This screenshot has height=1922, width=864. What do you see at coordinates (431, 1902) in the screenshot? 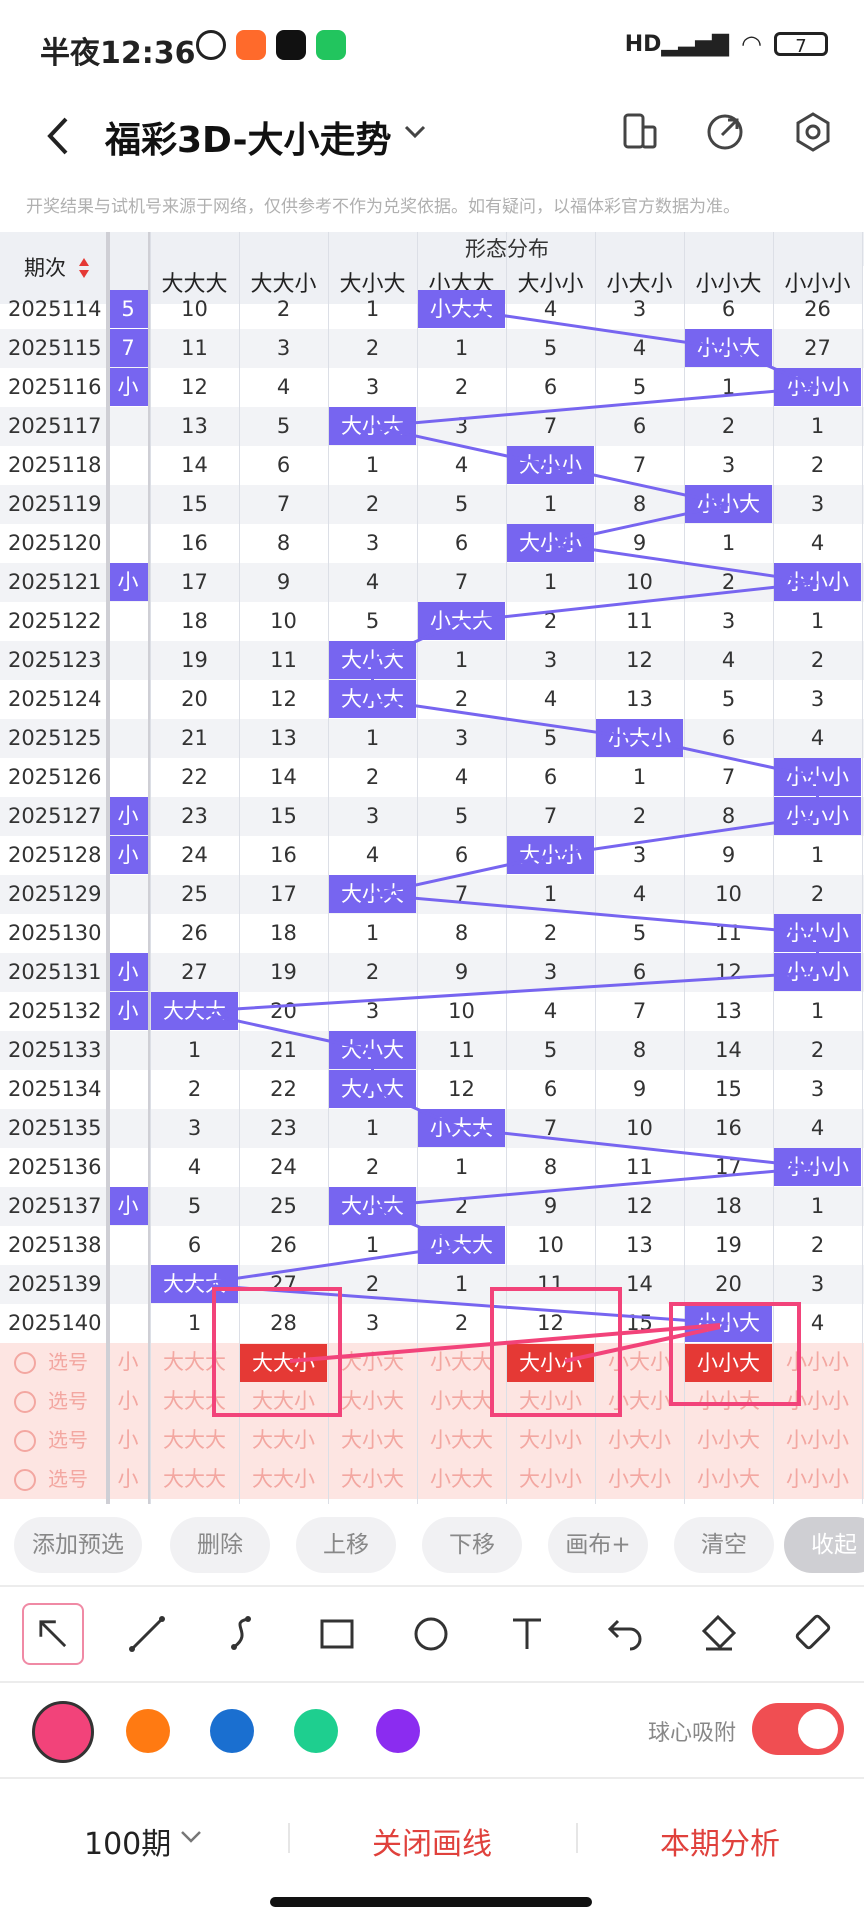
I see `home-indicator` at bounding box center [431, 1902].